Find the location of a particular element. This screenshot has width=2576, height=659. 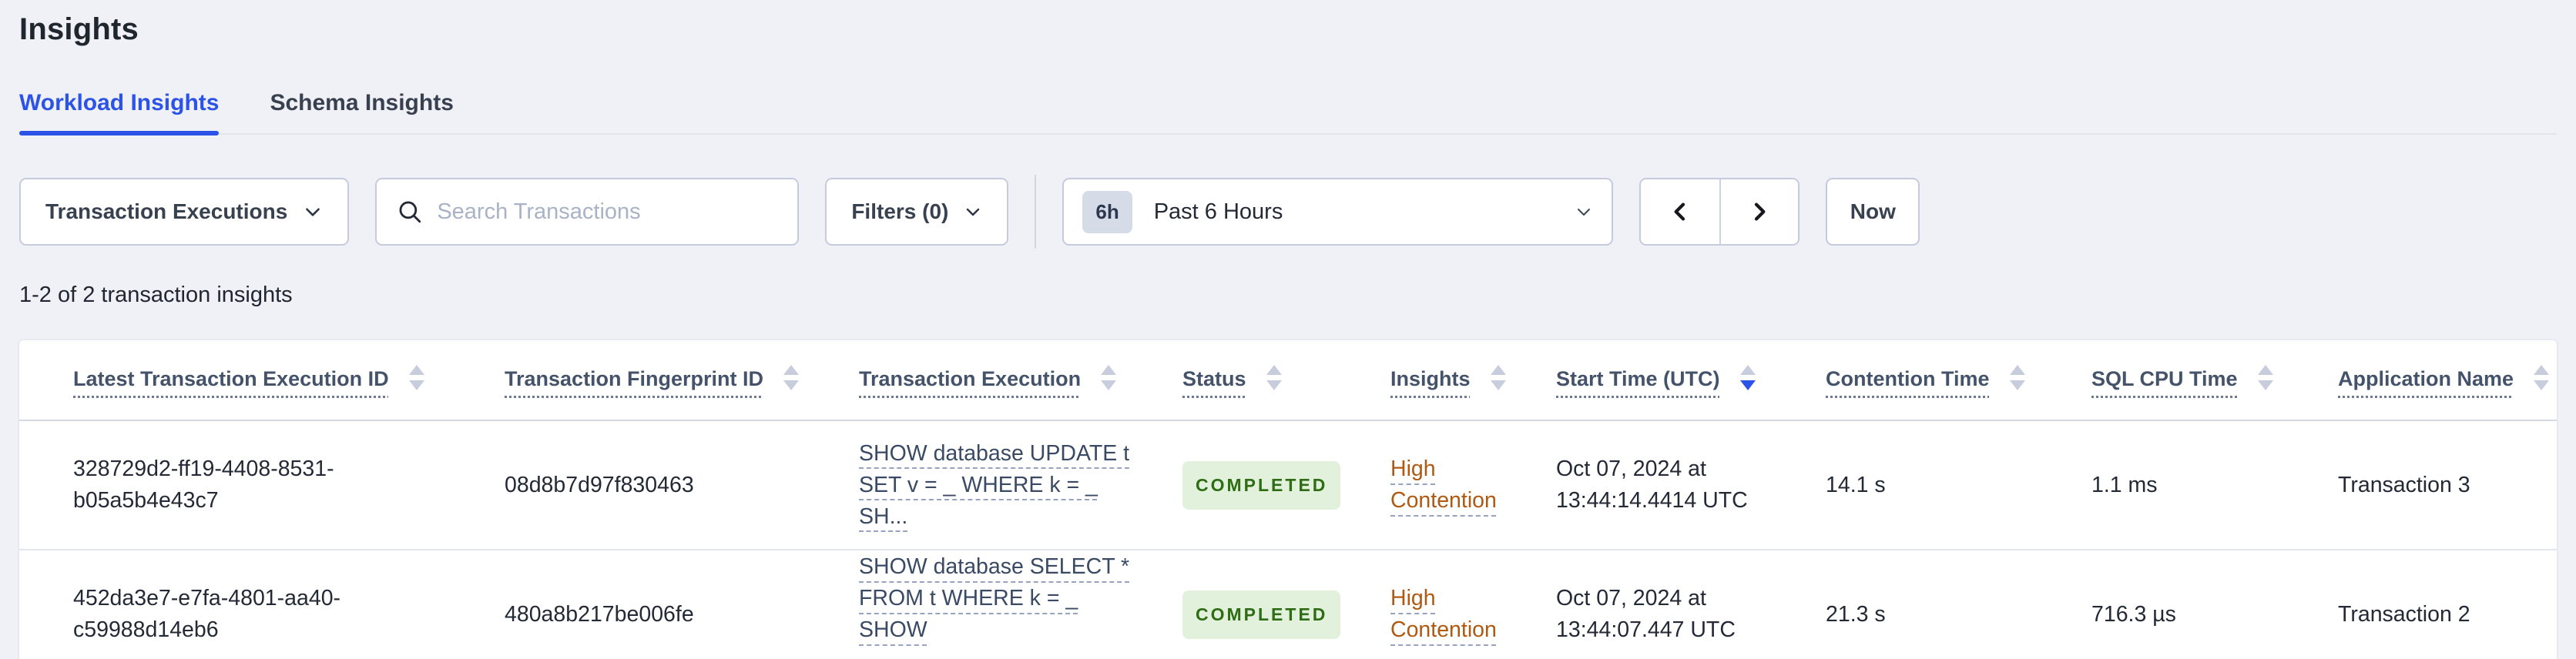

cell-fingerprint-id: 480a8b217be006fe is located at coordinates (682, 604).